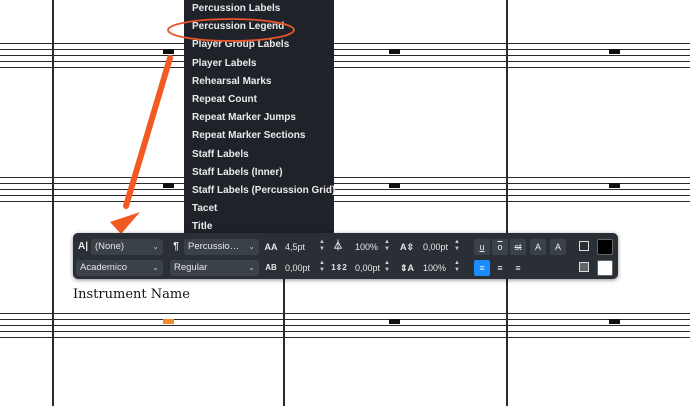 This screenshot has height=406, width=690. What do you see at coordinates (407, 247) in the screenshot?
I see `baseline-offset-icon: A⇳` at bounding box center [407, 247].